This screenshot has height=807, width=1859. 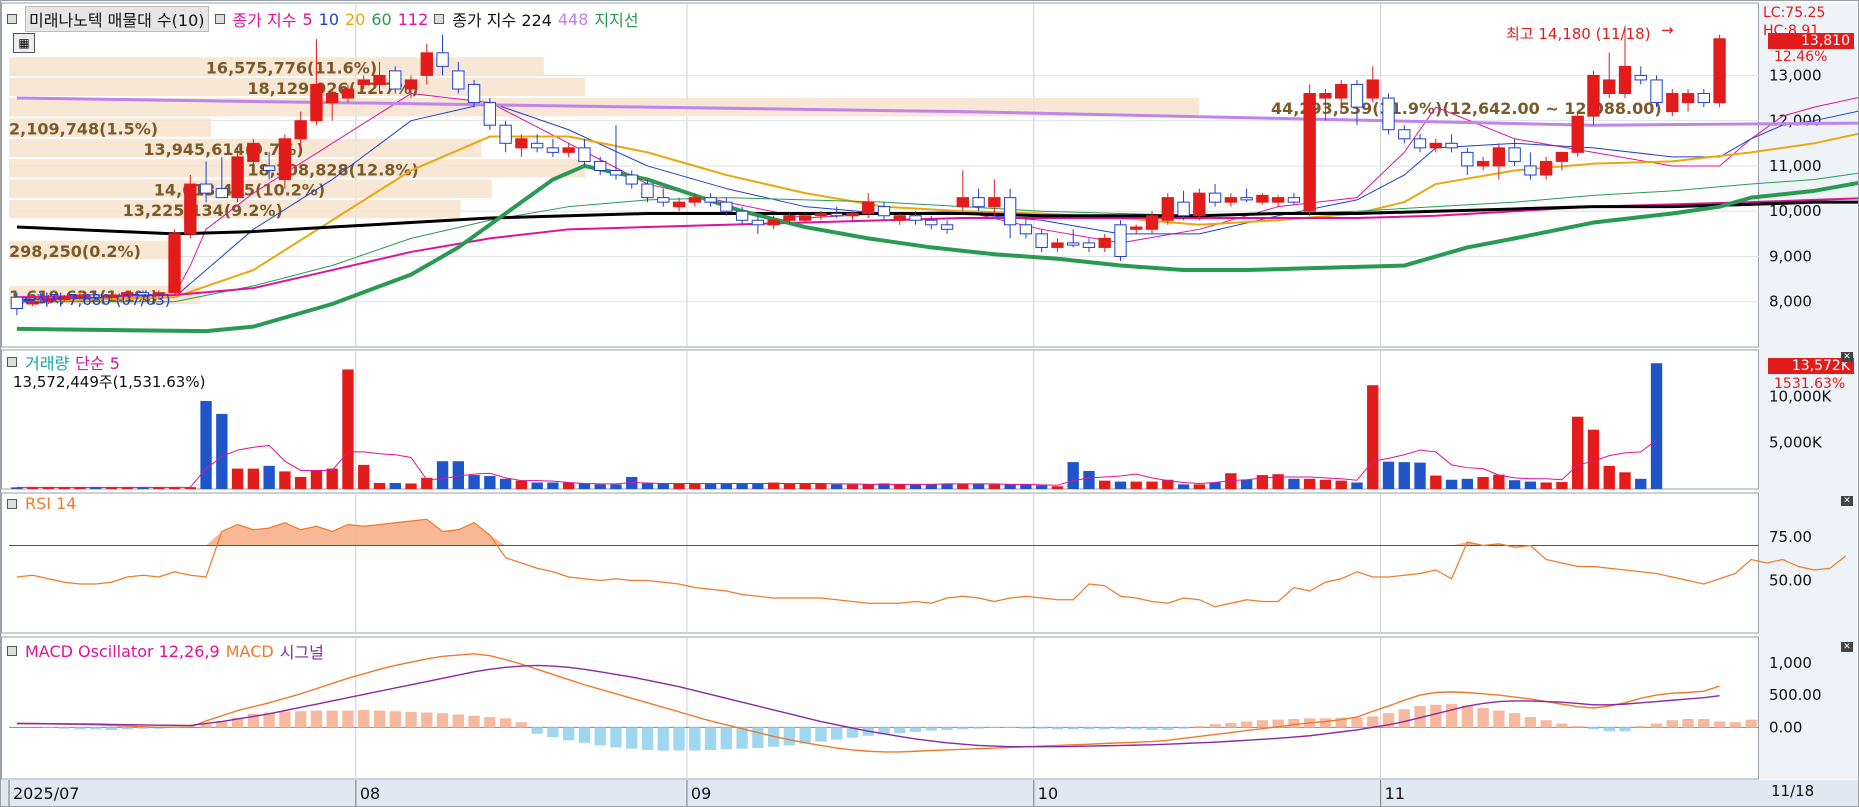 What do you see at coordinates (929, 793) in the screenshot?
I see `x-axis-bar` at bounding box center [929, 793].